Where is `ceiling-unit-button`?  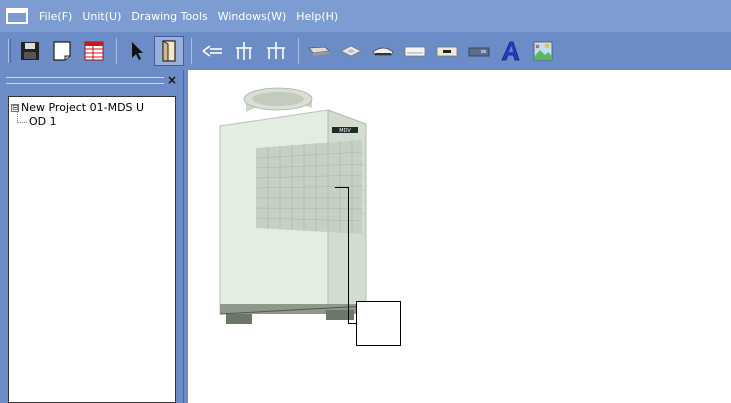 ceiling-unit-button is located at coordinates (383, 51).